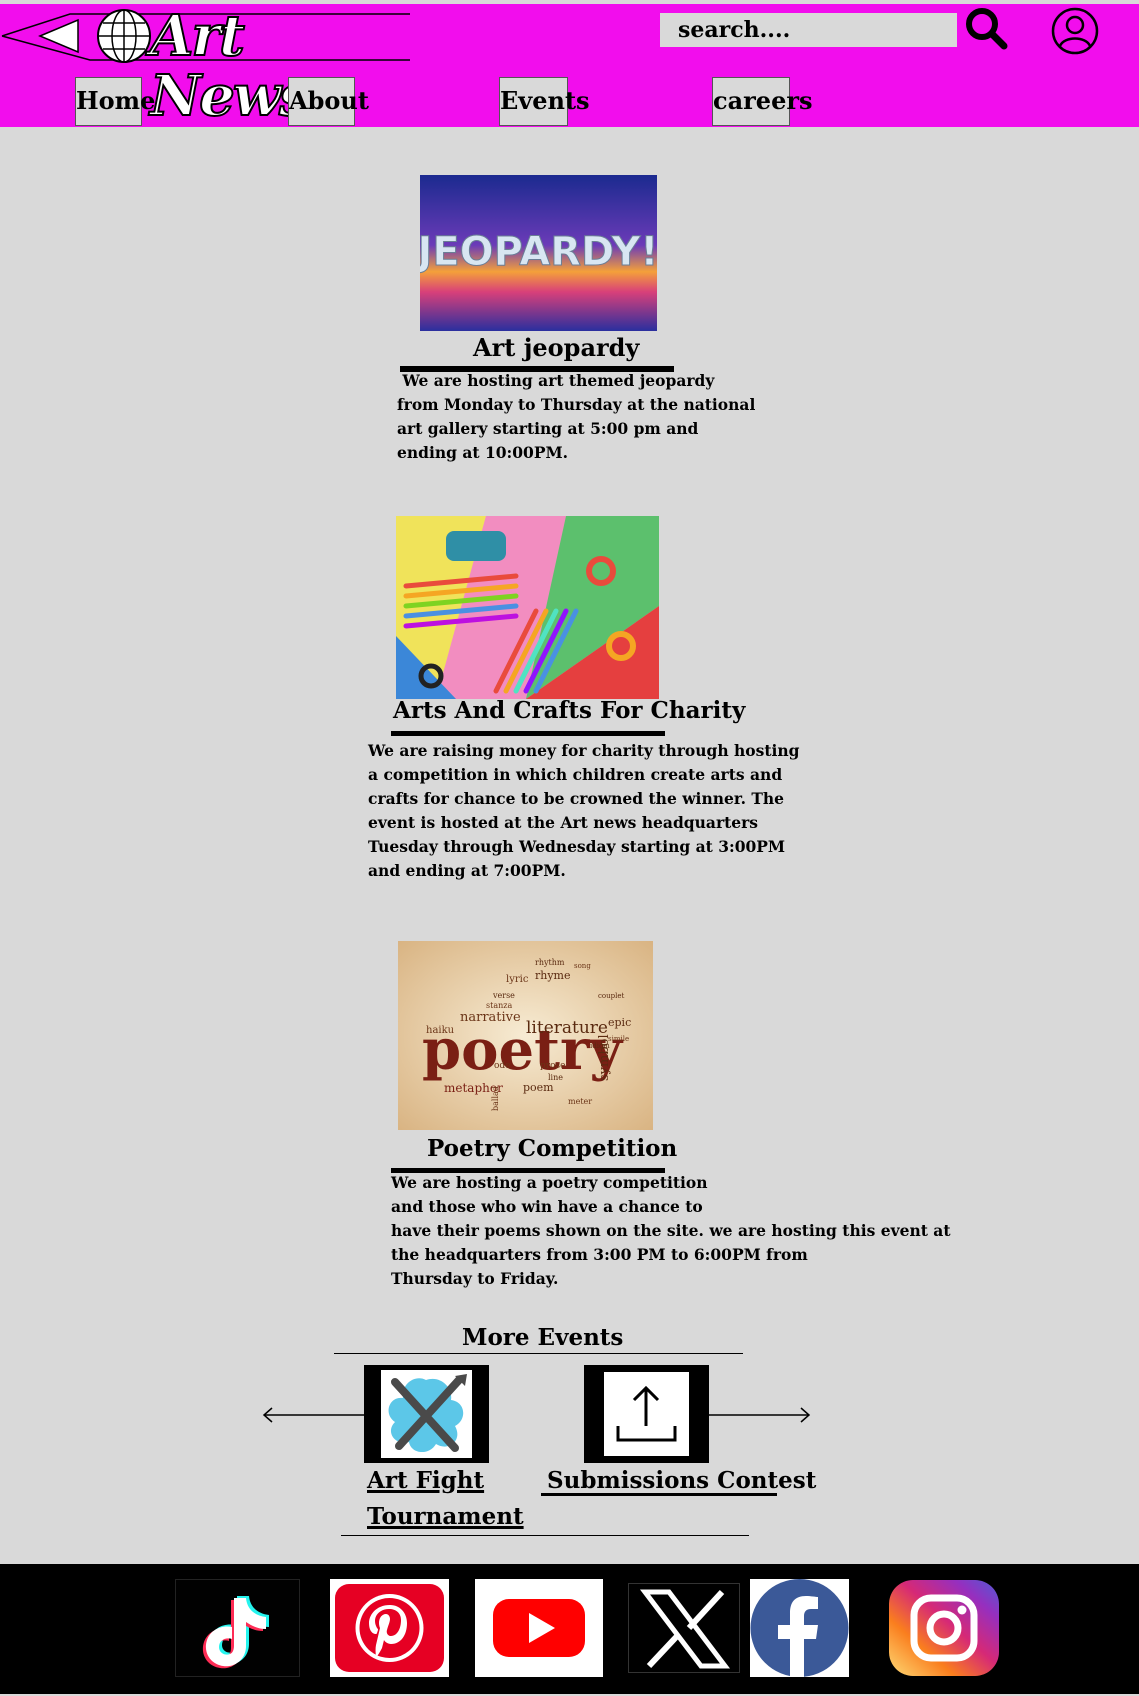 The width and height of the screenshot is (1139, 1696). I want to click on wordcloud-word: rhythm, so click(550, 962).